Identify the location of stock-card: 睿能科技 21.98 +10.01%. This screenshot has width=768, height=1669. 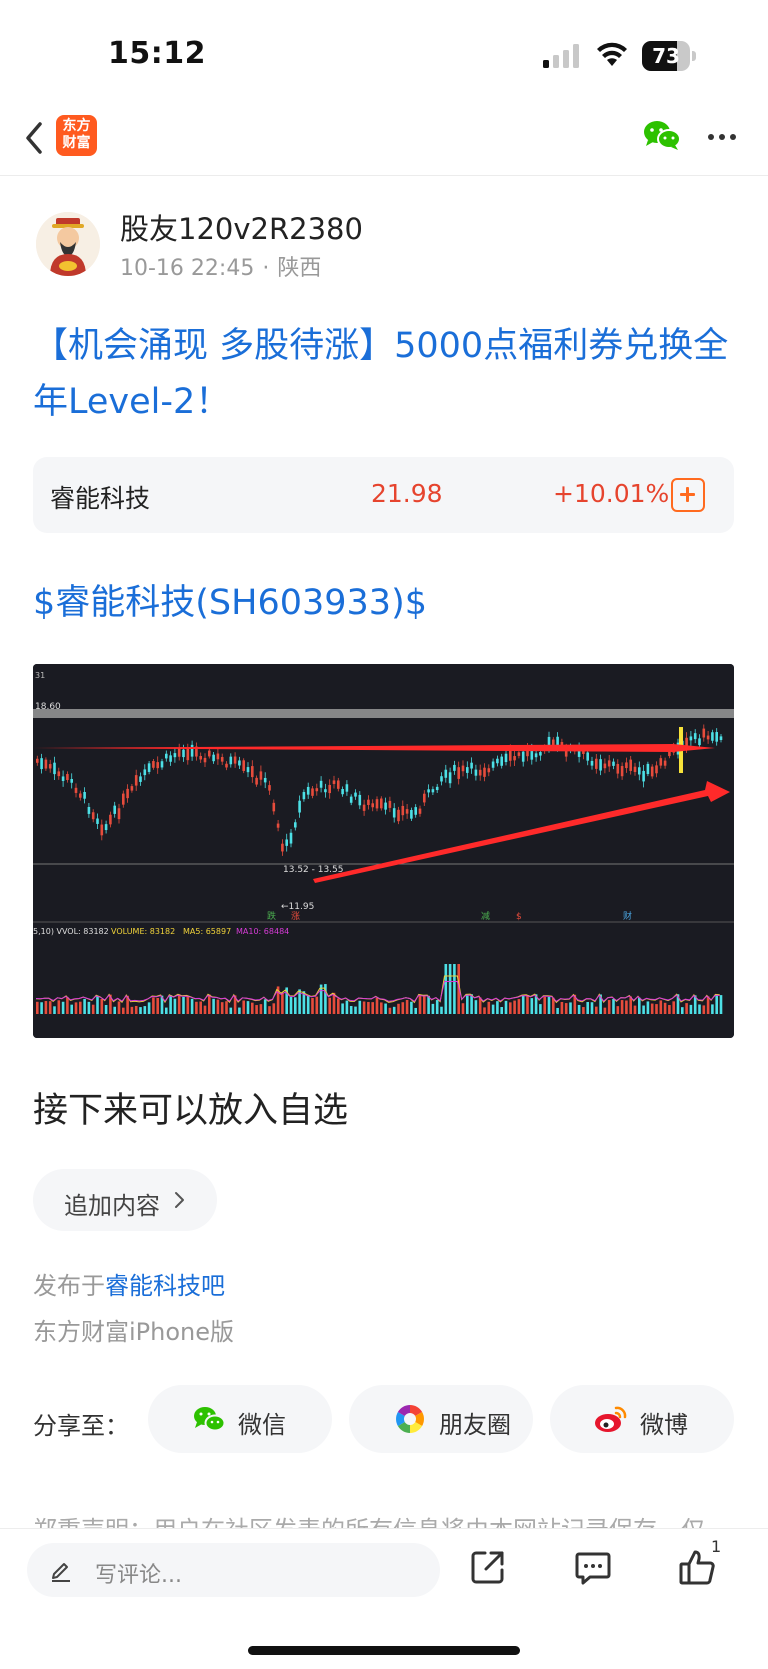
(383, 495).